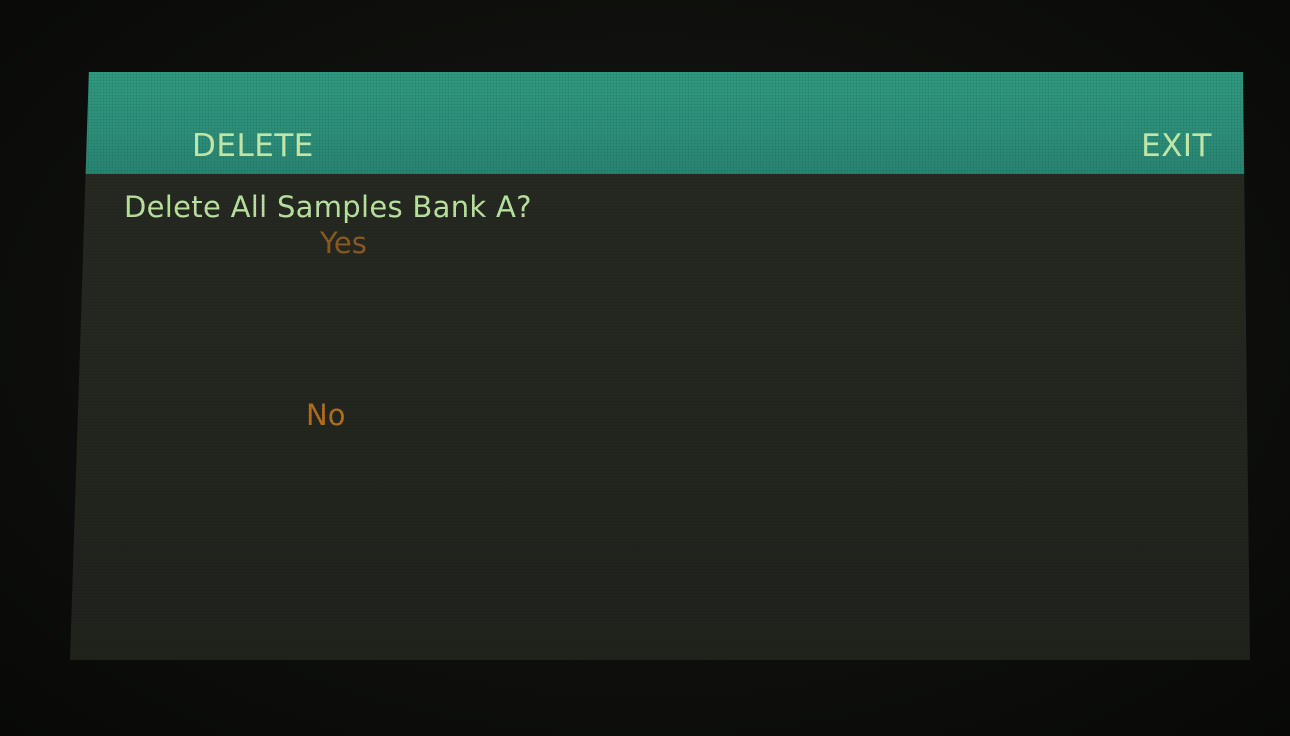 Image resolution: width=1290 pixels, height=736 pixels. I want to click on option-no: No, so click(325, 415).